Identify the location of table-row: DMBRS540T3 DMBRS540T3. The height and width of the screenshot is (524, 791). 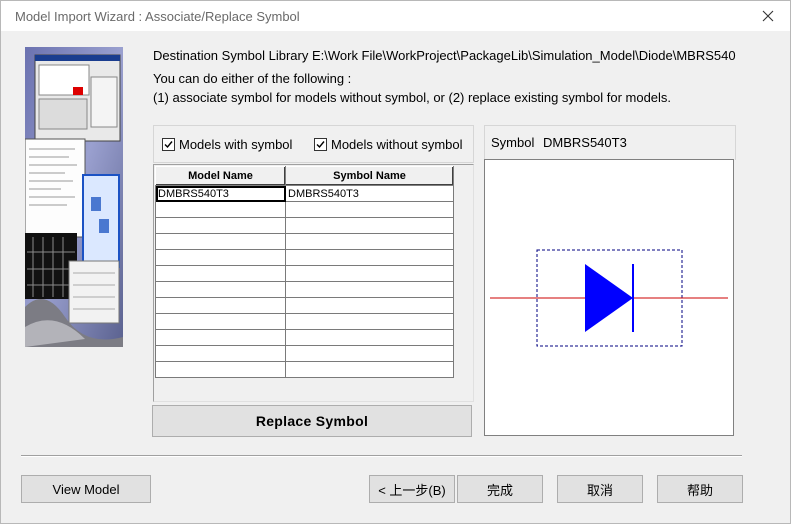
(304, 193).